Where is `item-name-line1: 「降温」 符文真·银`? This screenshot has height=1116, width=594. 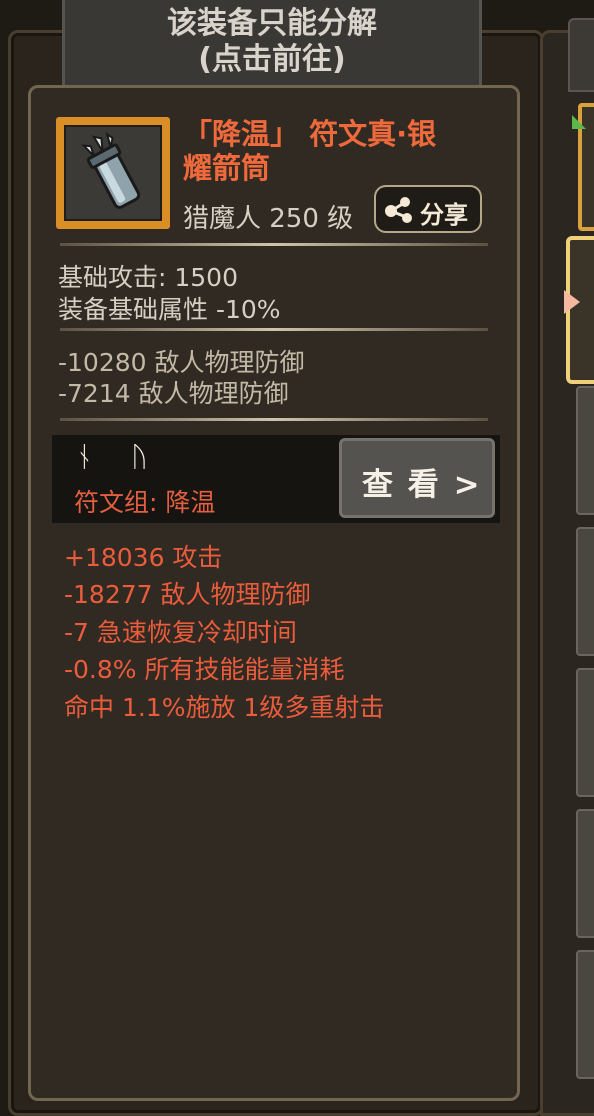
item-name-line1: 「降温」 符文真·银 is located at coordinates (310, 134).